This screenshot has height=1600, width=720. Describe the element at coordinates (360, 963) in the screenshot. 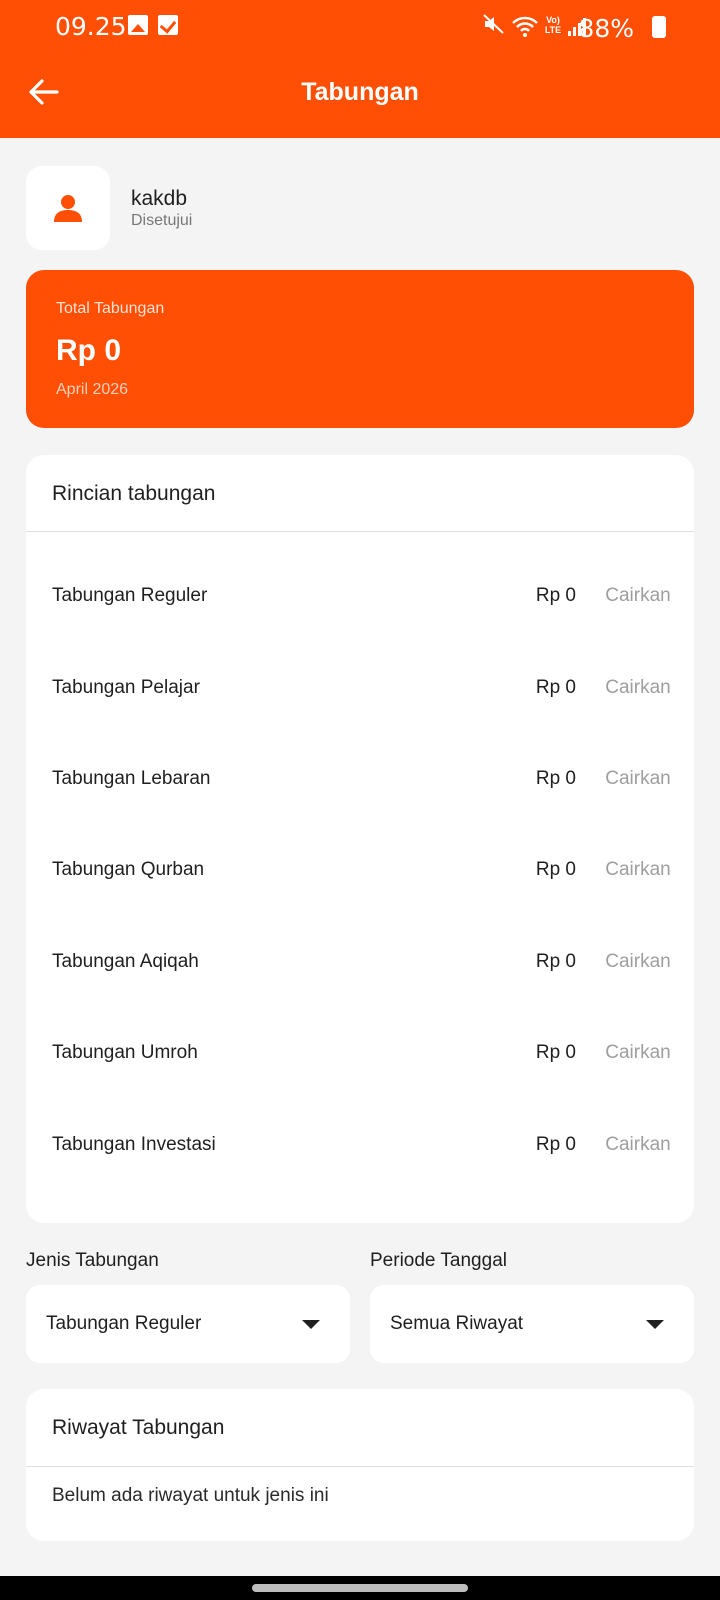

I see `saving-row: Tabungan Aqiqah Rp 0 Cairkan` at that location.